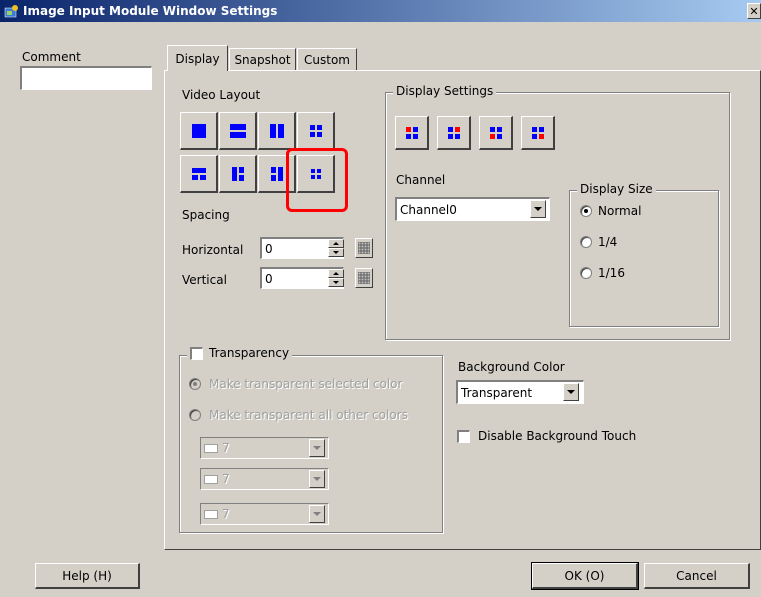 This screenshot has width=761, height=597. I want to click on ok-button-label: OK (O), so click(584, 575).